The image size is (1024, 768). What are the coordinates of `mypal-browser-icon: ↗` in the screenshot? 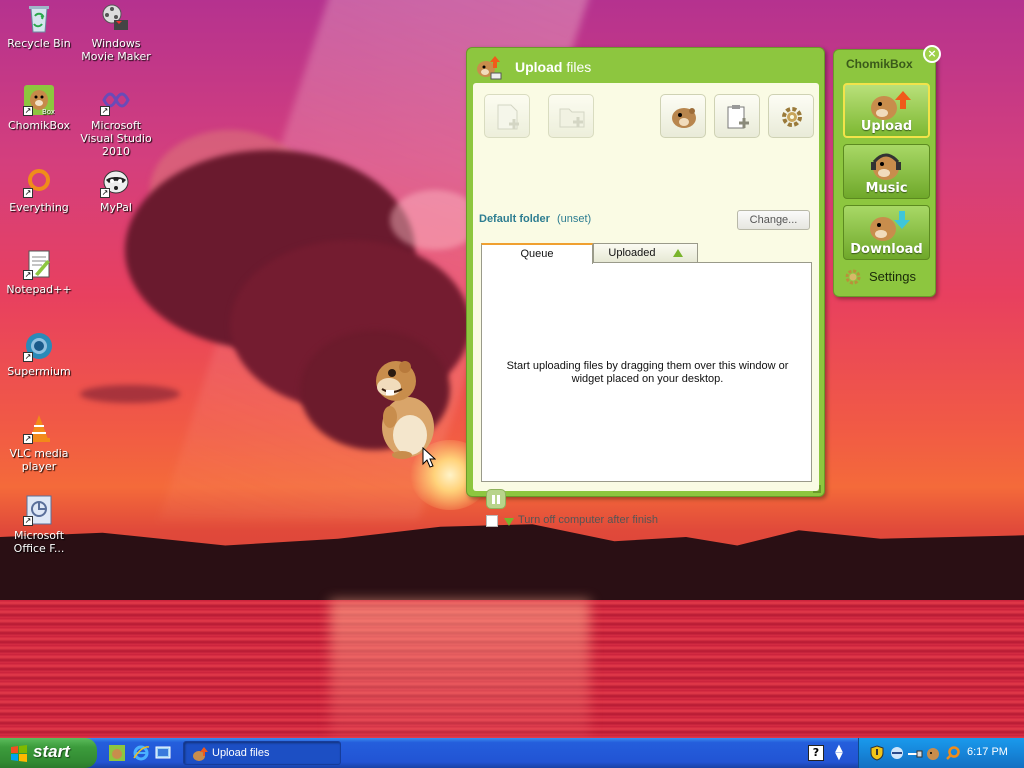 It's located at (116, 182).